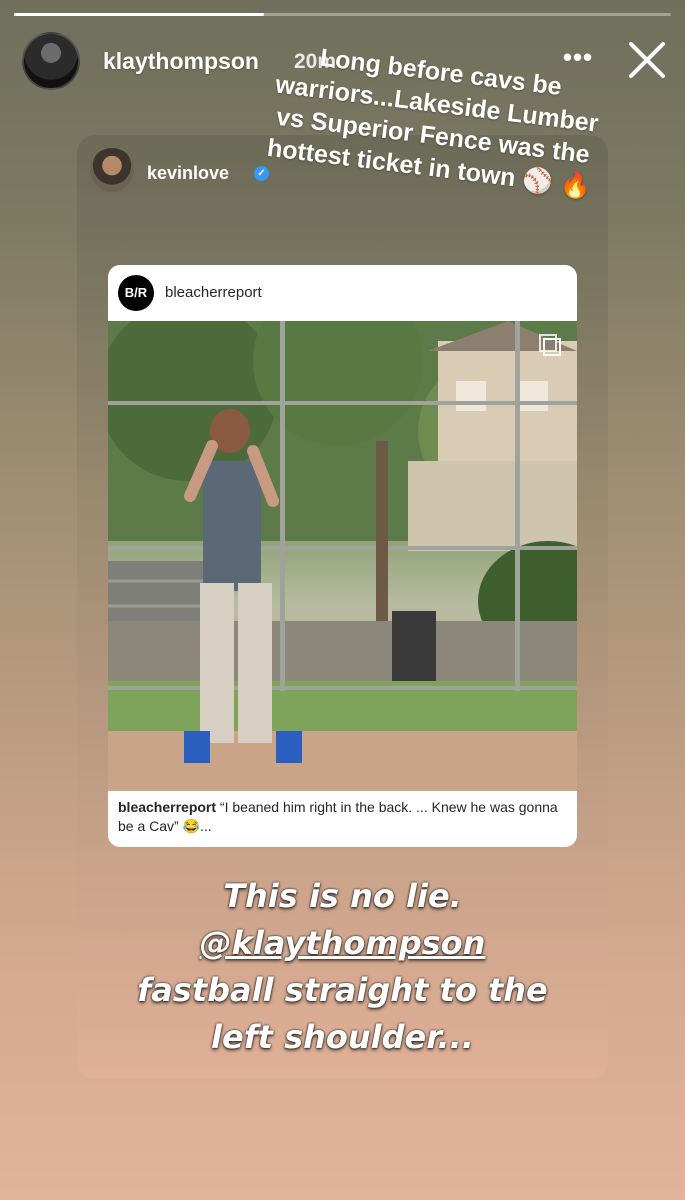 The image size is (685, 1200). I want to click on story-progress-bar, so click(342, 14).